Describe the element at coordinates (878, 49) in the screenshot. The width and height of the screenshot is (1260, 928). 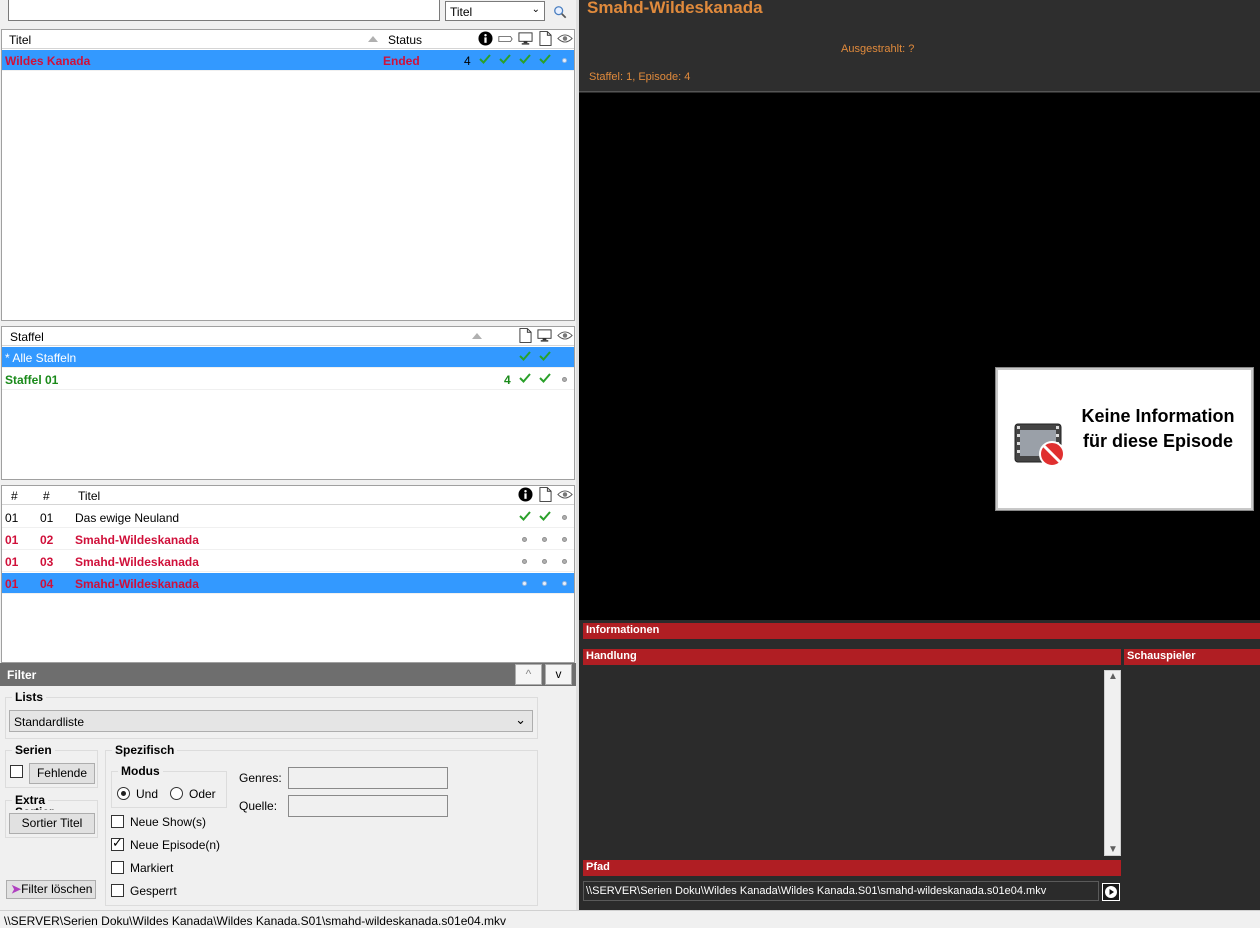
I see `aired-date: Ausgestrahlt: ?` at that location.